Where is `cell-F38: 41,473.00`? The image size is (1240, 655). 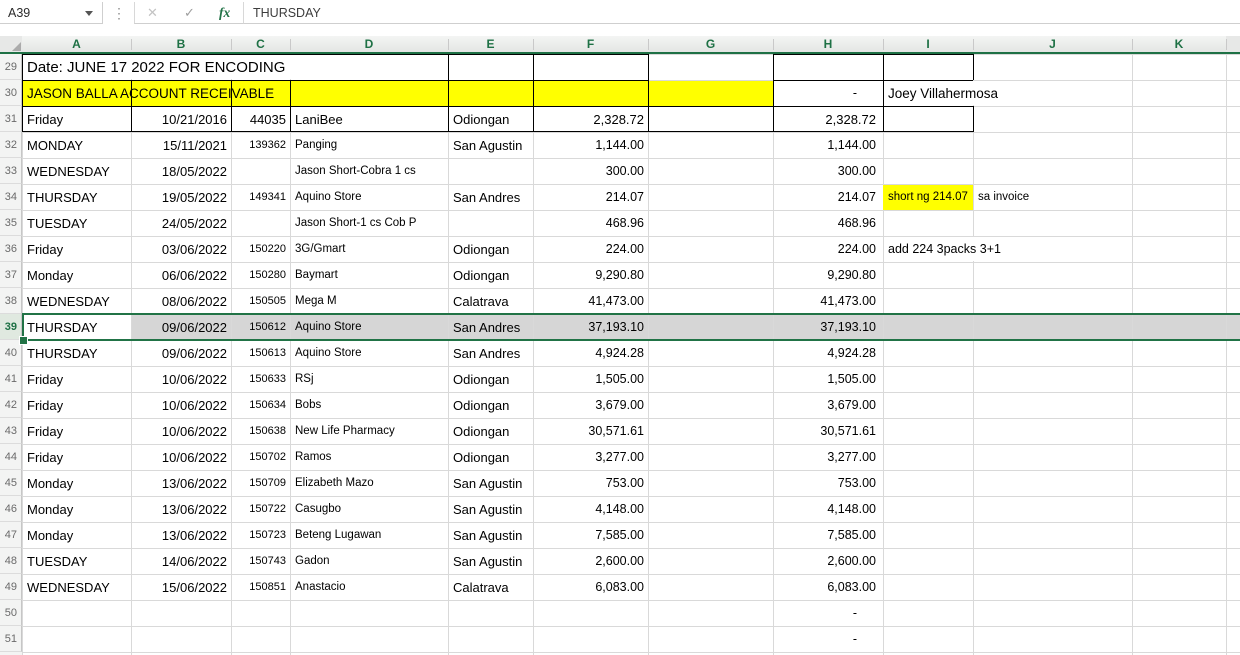
cell-F38: 41,473.00 is located at coordinates (590, 301).